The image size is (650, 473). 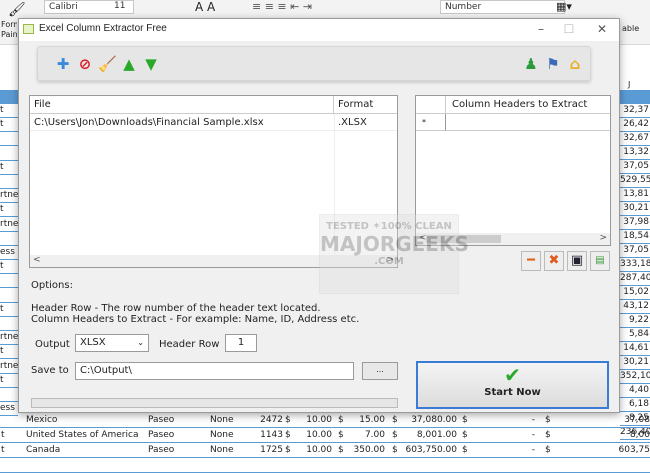 What do you see at coordinates (635, 195) in the screenshot?
I see `cell-value: 13,81` at bounding box center [635, 195].